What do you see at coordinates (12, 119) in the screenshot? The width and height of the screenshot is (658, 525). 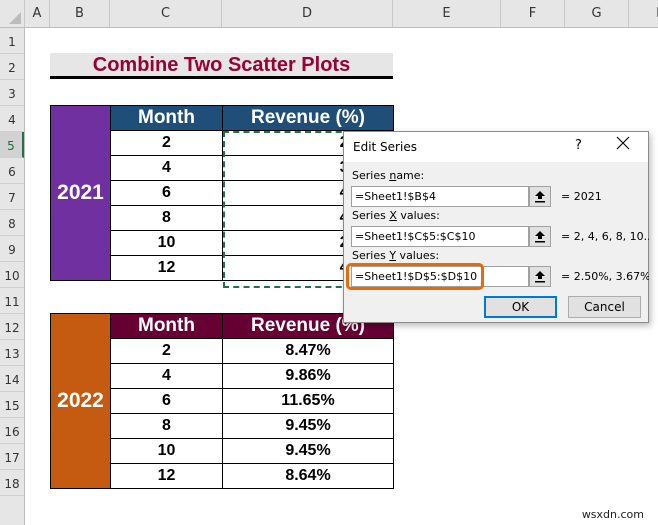 I see `row-header: 4` at bounding box center [12, 119].